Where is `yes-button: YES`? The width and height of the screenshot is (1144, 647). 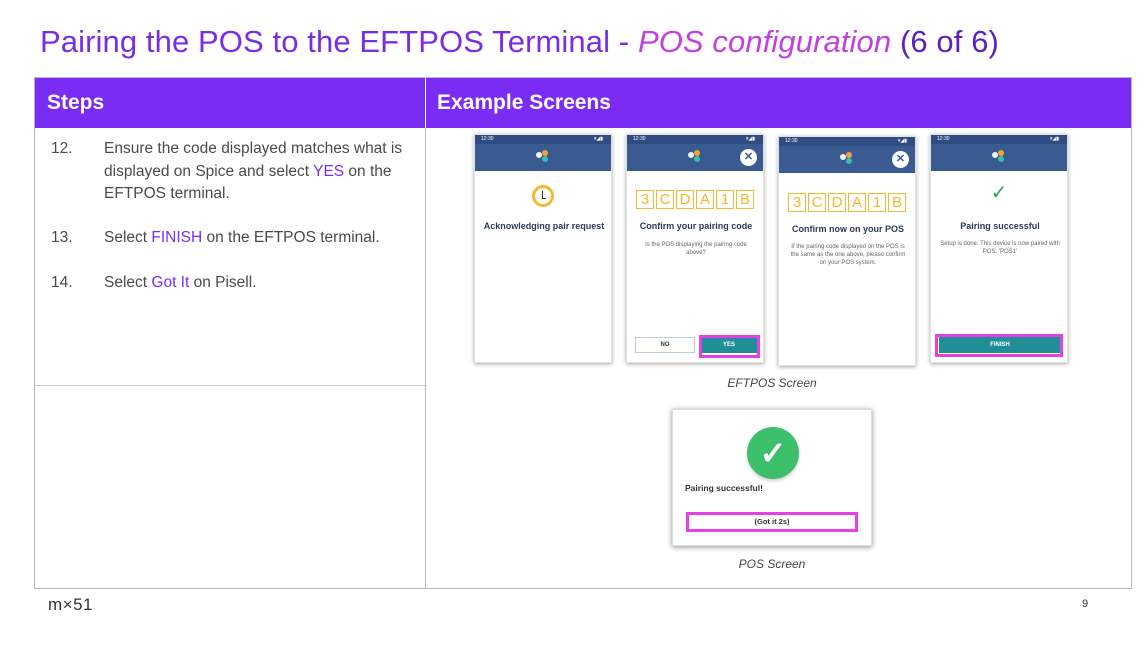
yes-button: YES is located at coordinates (729, 345).